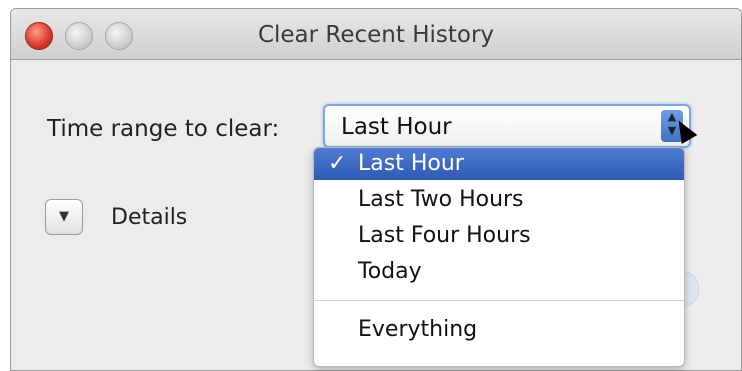  I want to click on window-title: Clear Recent History, so click(376, 35).